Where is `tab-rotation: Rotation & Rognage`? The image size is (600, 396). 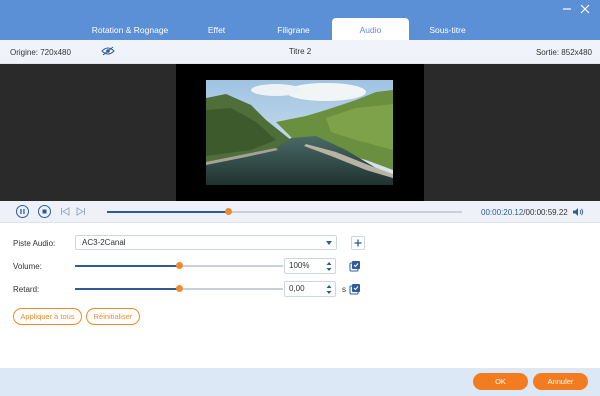 tab-rotation: Rotation & Rognage is located at coordinates (130, 29).